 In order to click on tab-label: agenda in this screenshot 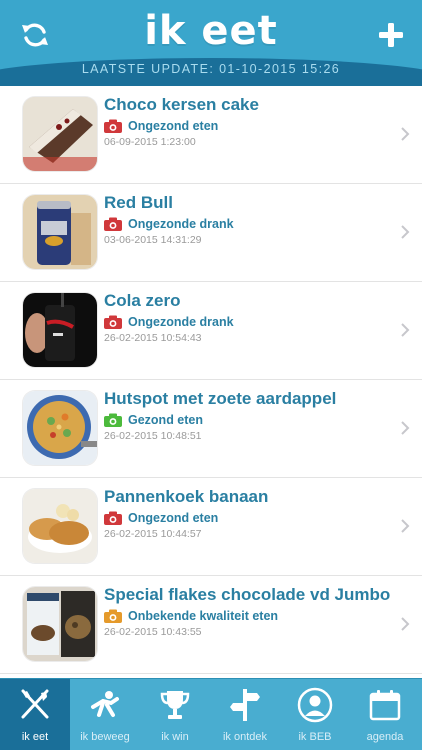, I will do `click(385, 737)`.